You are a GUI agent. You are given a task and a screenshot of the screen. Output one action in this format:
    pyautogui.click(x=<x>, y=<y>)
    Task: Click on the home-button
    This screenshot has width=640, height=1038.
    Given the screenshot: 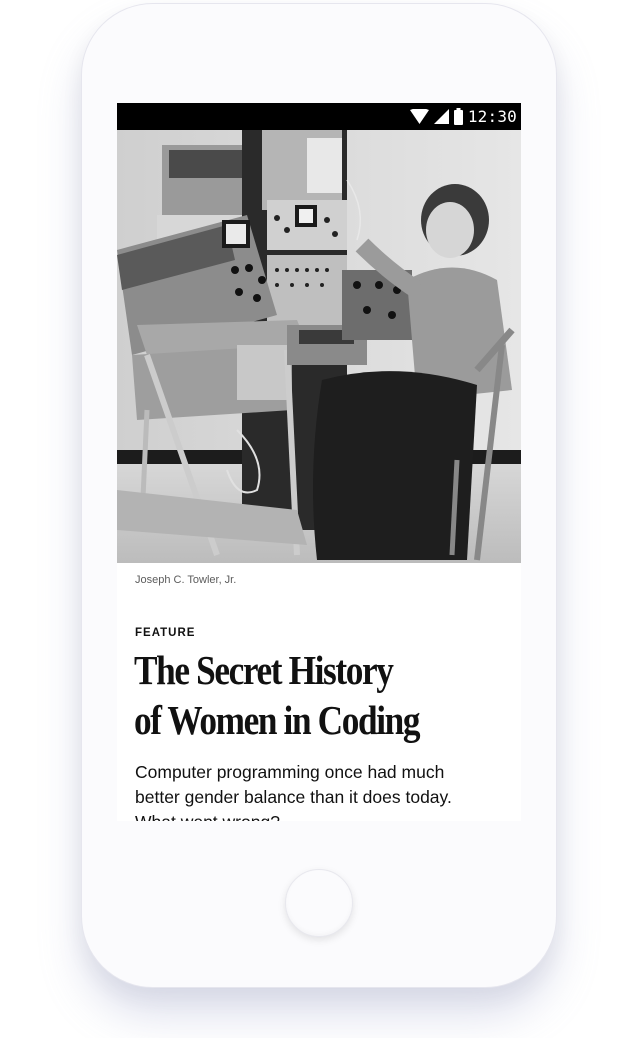 What is the action you would take?
    pyautogui.click(x=319, y=903)
    